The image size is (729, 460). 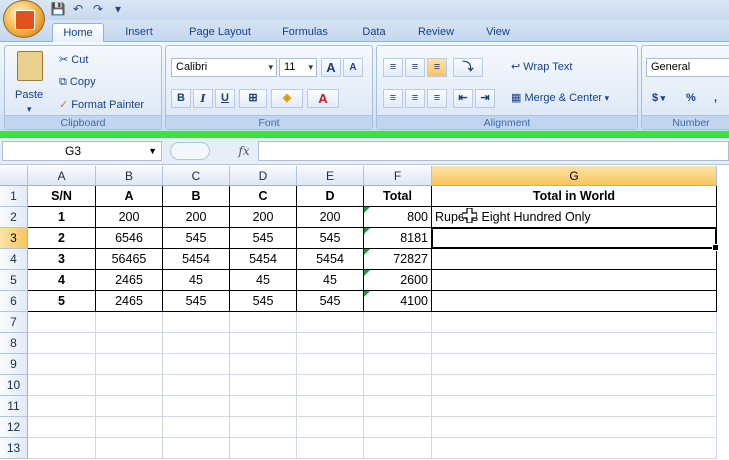 What do you see at coordinates (330, 280) in the screenshot?
I see `cell-e5: 45` at bounding box center [330, 280].